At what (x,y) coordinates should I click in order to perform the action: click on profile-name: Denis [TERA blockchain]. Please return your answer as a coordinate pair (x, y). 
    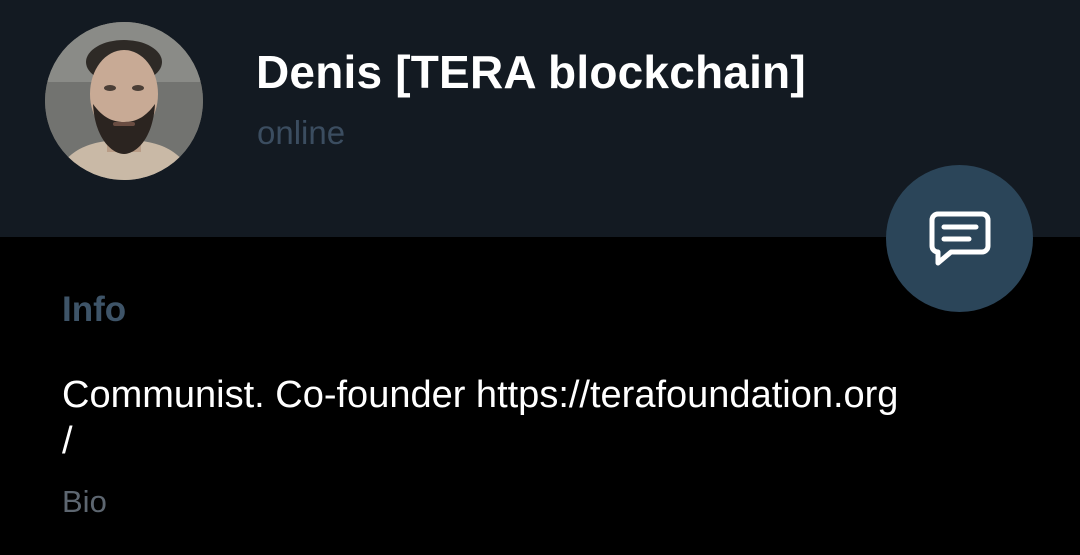
    Looking at the image, I should click on (531, 72).